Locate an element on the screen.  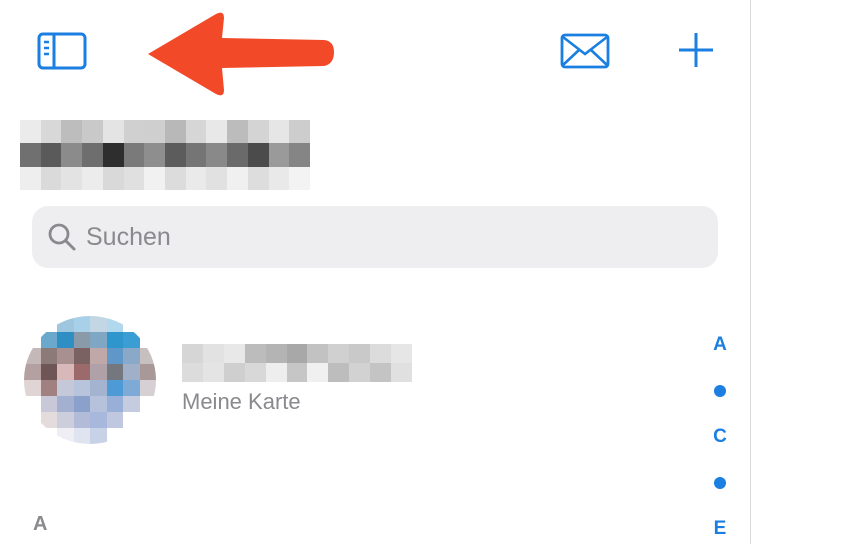
redacted-title is located at coordinates (165, 155).